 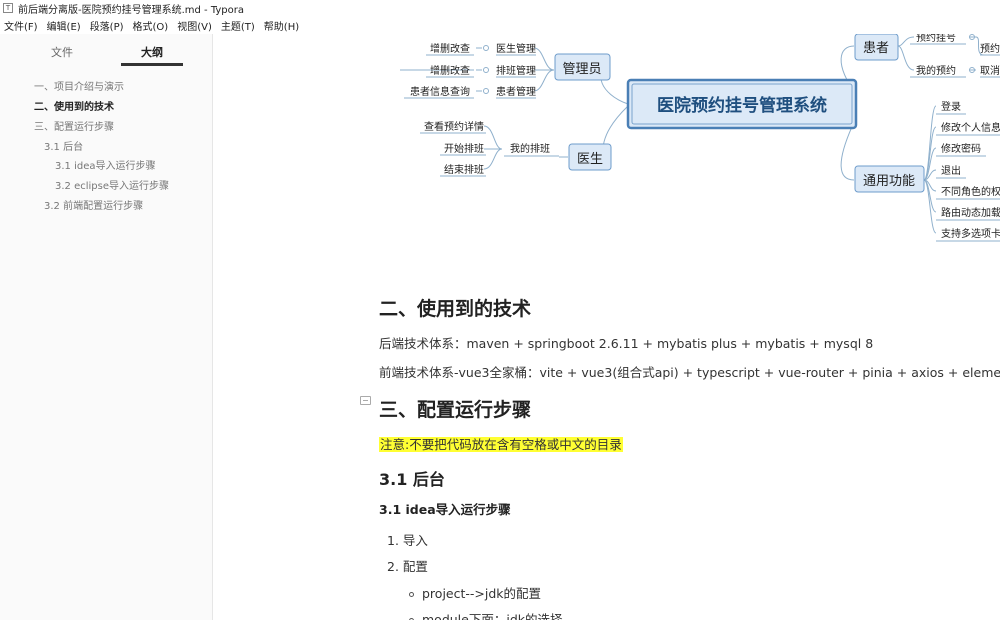 I want to click on mindmap-patient-my-appt: 我的预约, so click(x=936, y=70).